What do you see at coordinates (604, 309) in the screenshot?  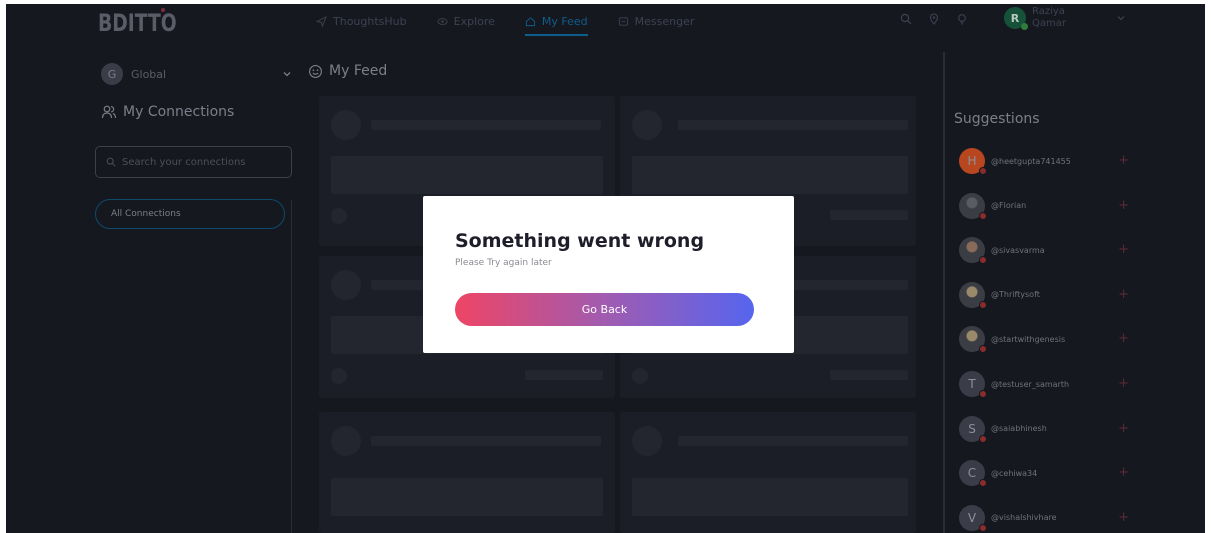 I see `go-back-button: Go Back` at bounding box center [604, 309].